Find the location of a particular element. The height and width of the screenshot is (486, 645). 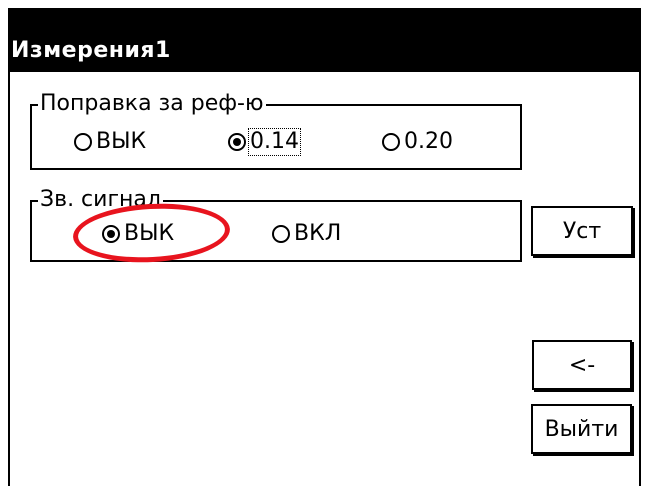

window-title: Измерения1 is located at coordinates (91, 50).